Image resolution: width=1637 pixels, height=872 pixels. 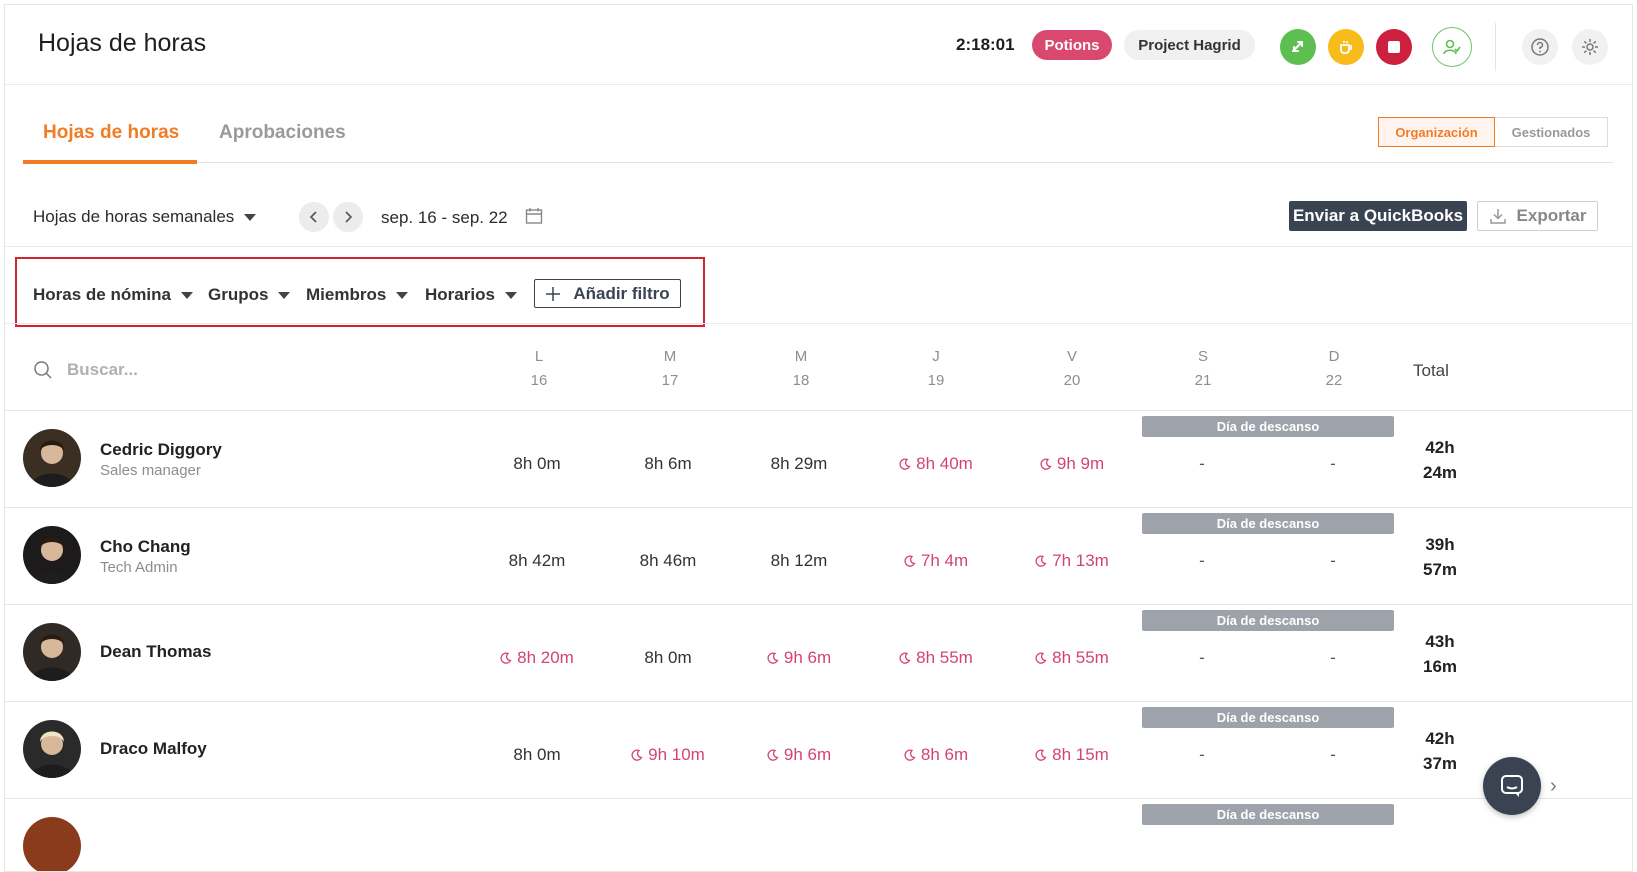 What do you see at coordinates (145, 217) in the screenshot?
I see `period-dropdown: Hojas de horas semanales` at bounding box center [145, 217].